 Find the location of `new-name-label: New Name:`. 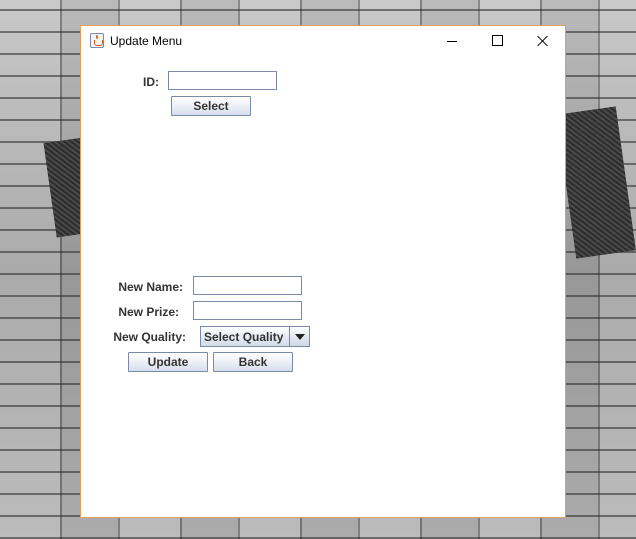

new-name-label: New Name: is located at coordinates (150, 287).